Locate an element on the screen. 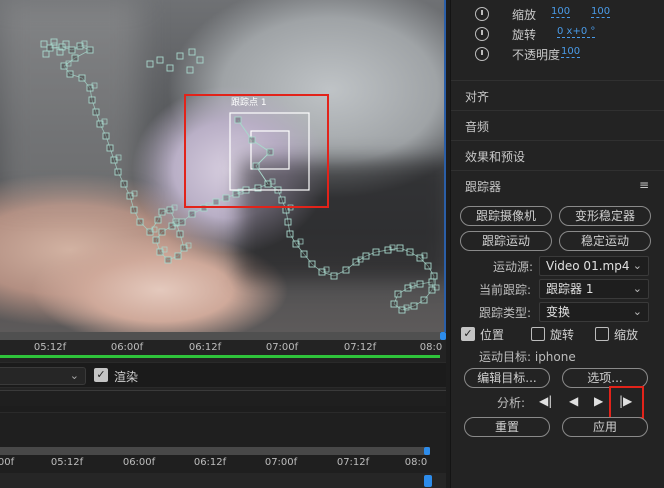 The image size is (664, 488). position-checkbox: ✓ is located at coordinates (468, 334).